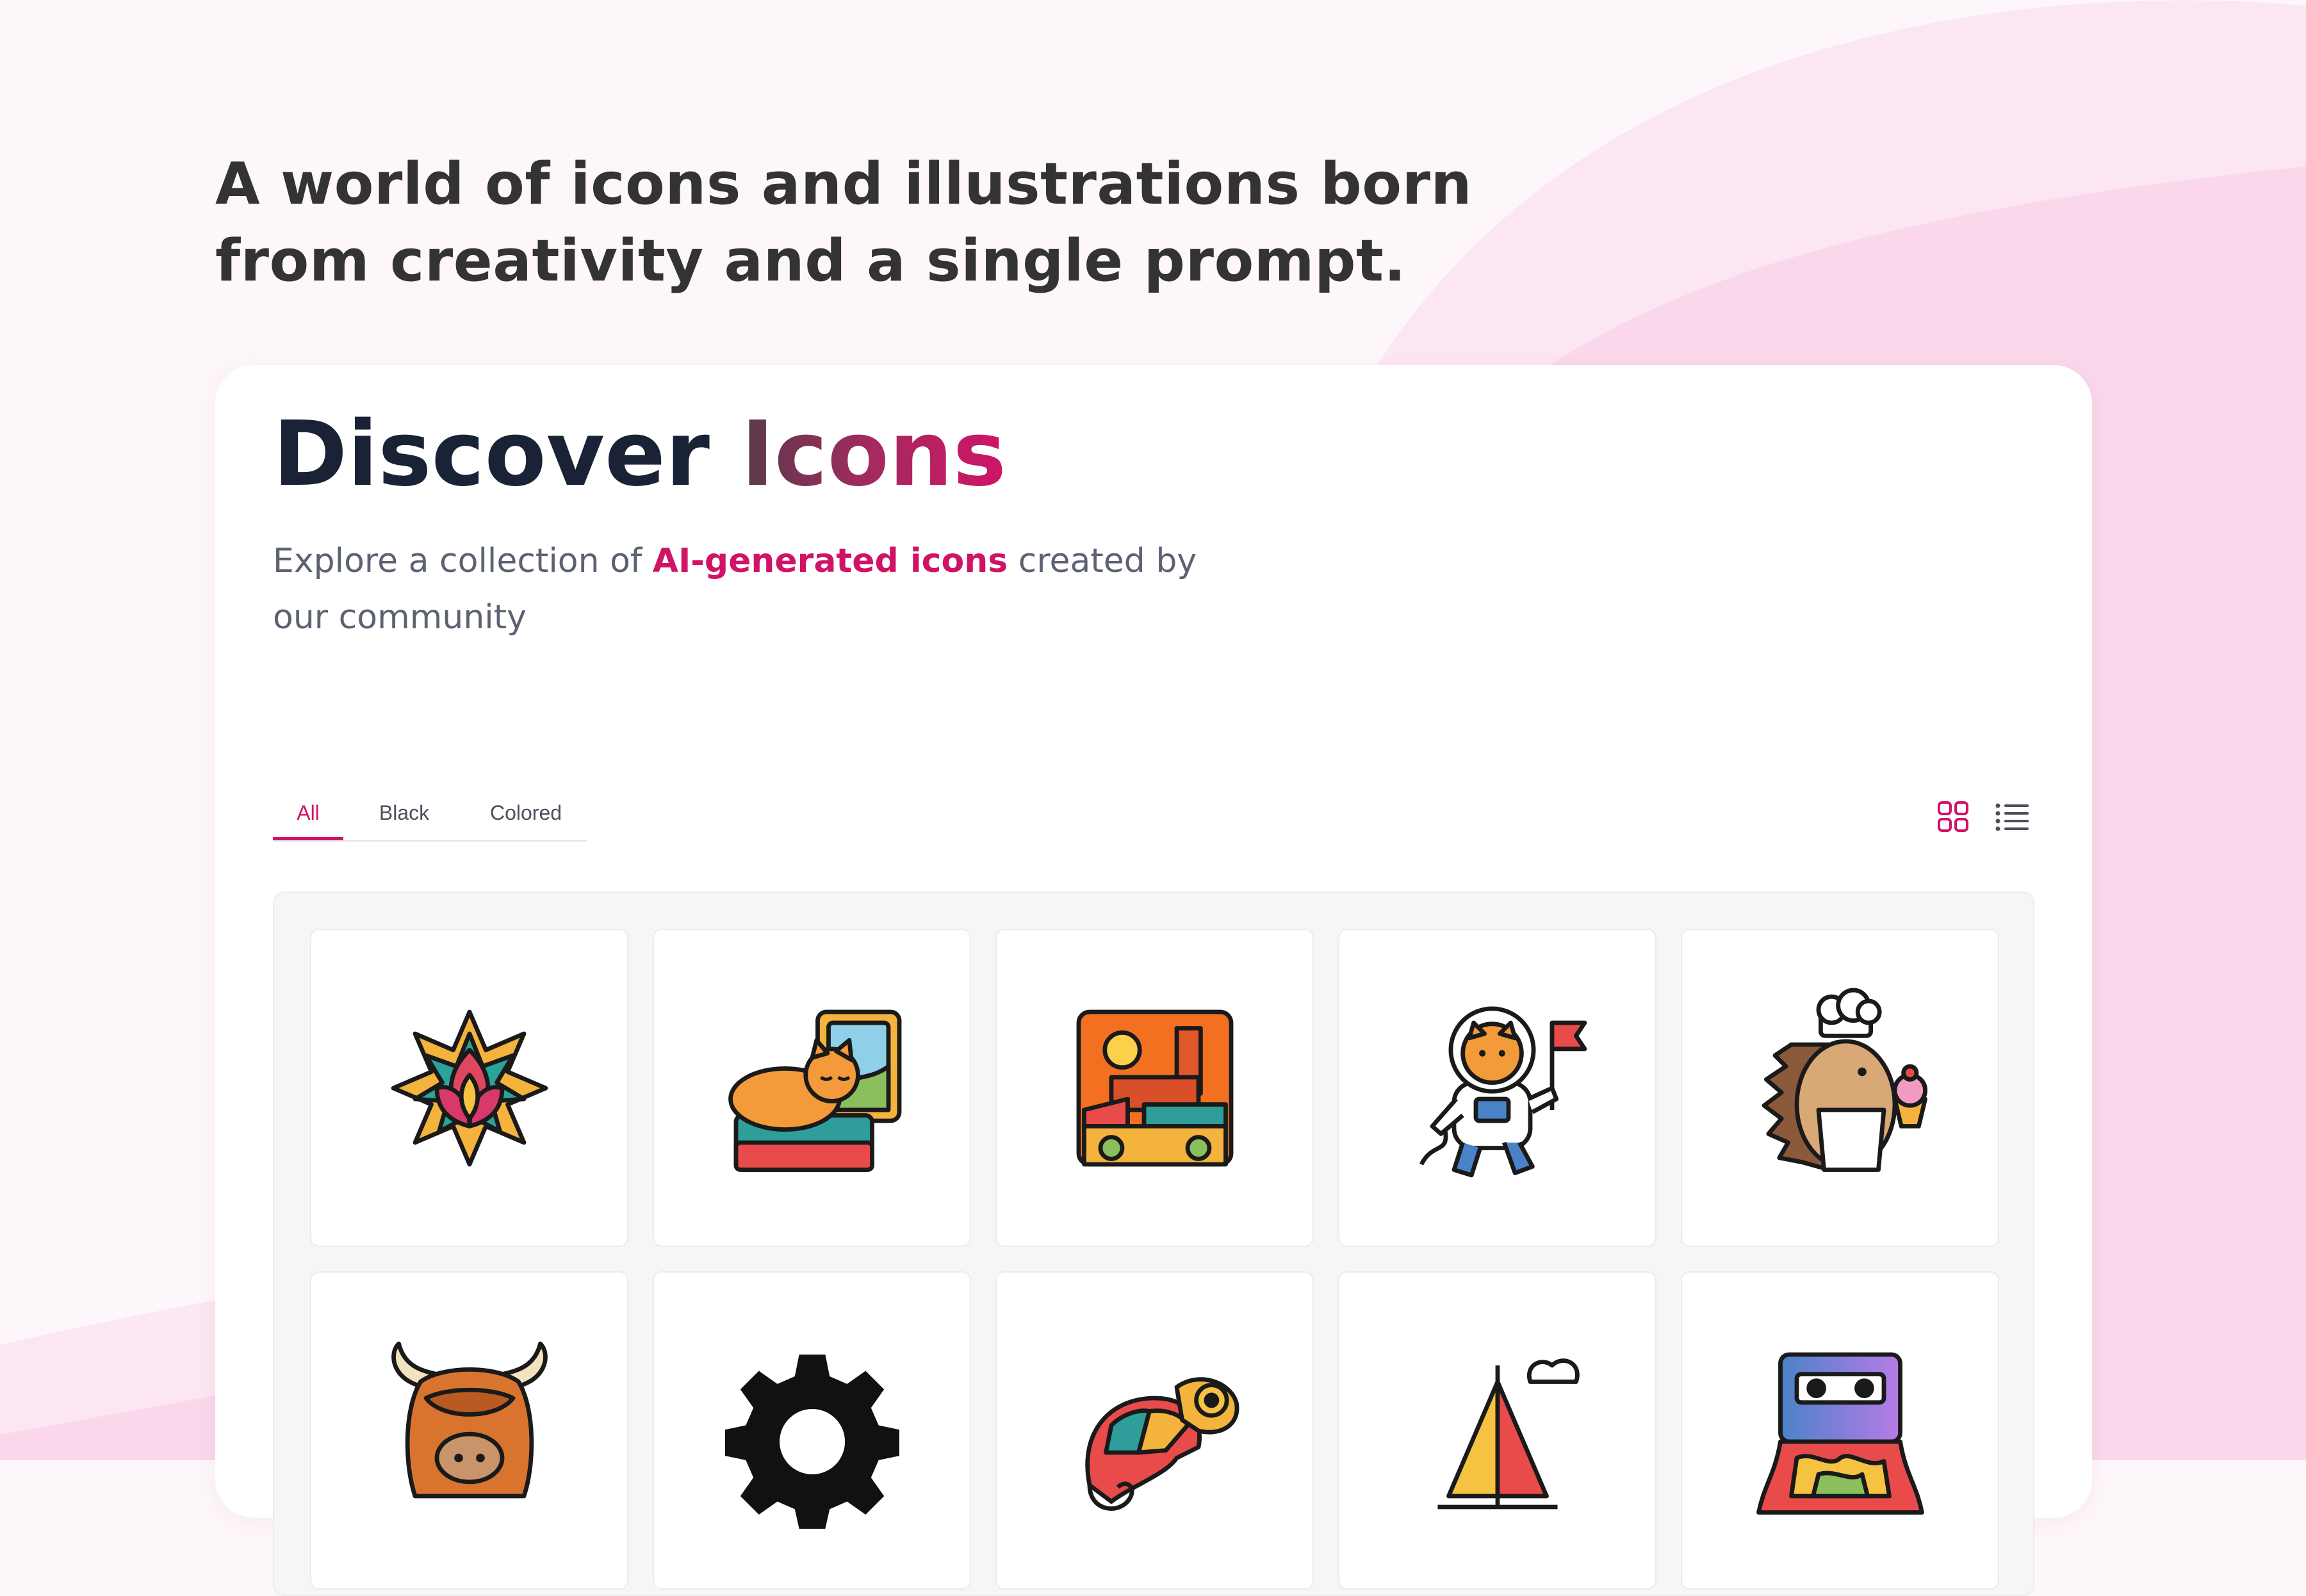 The image size is (2306, 1596). I want to click on chameleon-icon, so click(1161, 1443).